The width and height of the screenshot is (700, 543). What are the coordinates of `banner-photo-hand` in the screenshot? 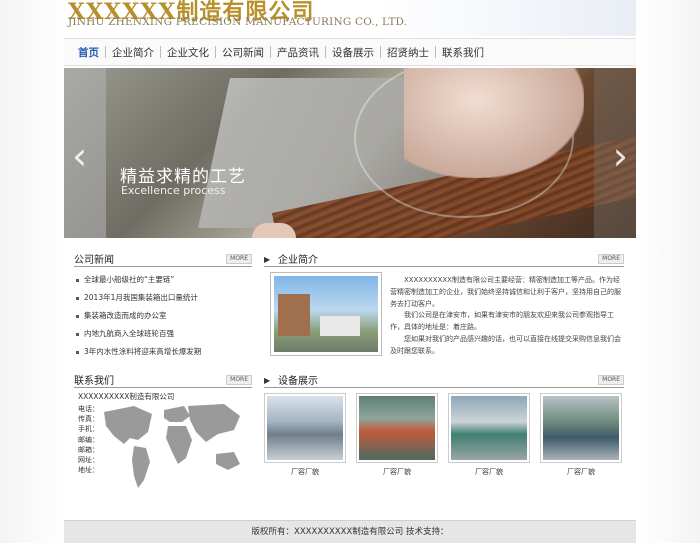 It's located at (494, 123).